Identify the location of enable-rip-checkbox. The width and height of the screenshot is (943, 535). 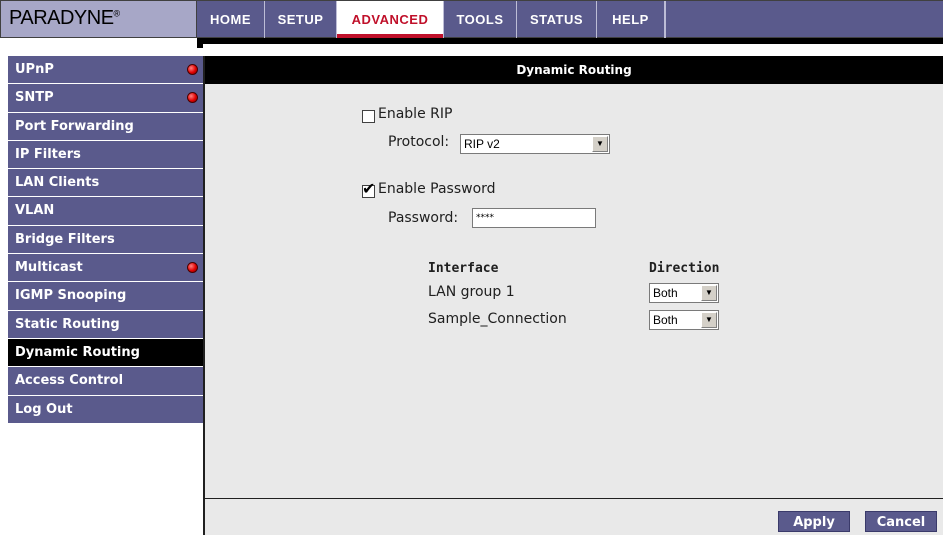
(368, 116).